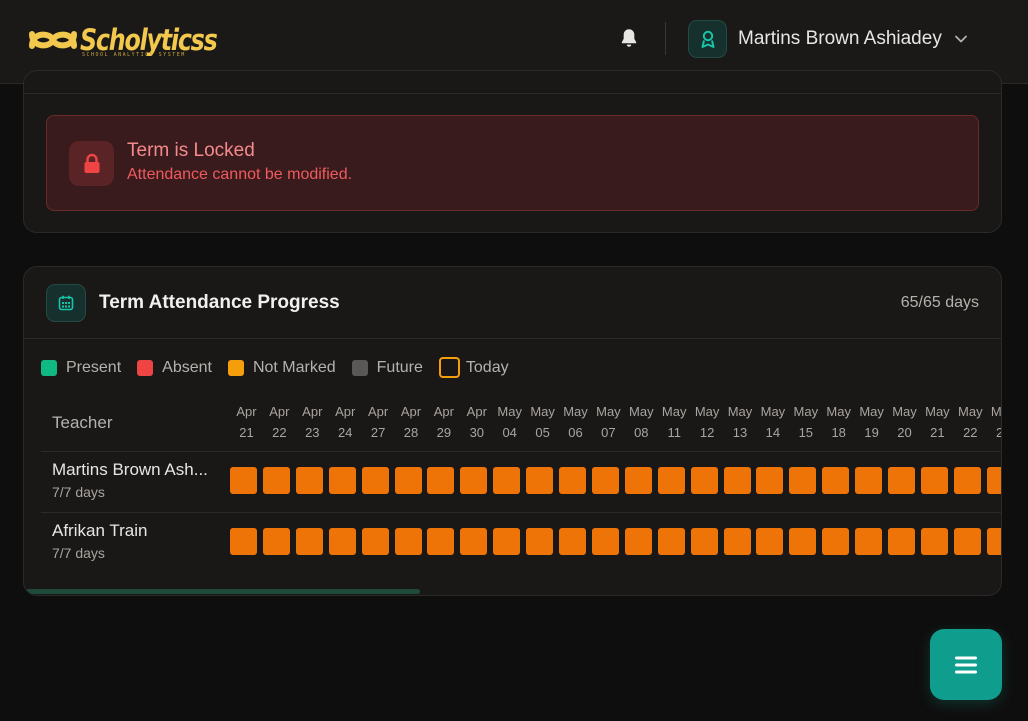 This screenshot has height=721, width=1028. Describe the element at coordinates (345, 422) in the screenshot. I see `date-column-header: Apr 24` at that location.